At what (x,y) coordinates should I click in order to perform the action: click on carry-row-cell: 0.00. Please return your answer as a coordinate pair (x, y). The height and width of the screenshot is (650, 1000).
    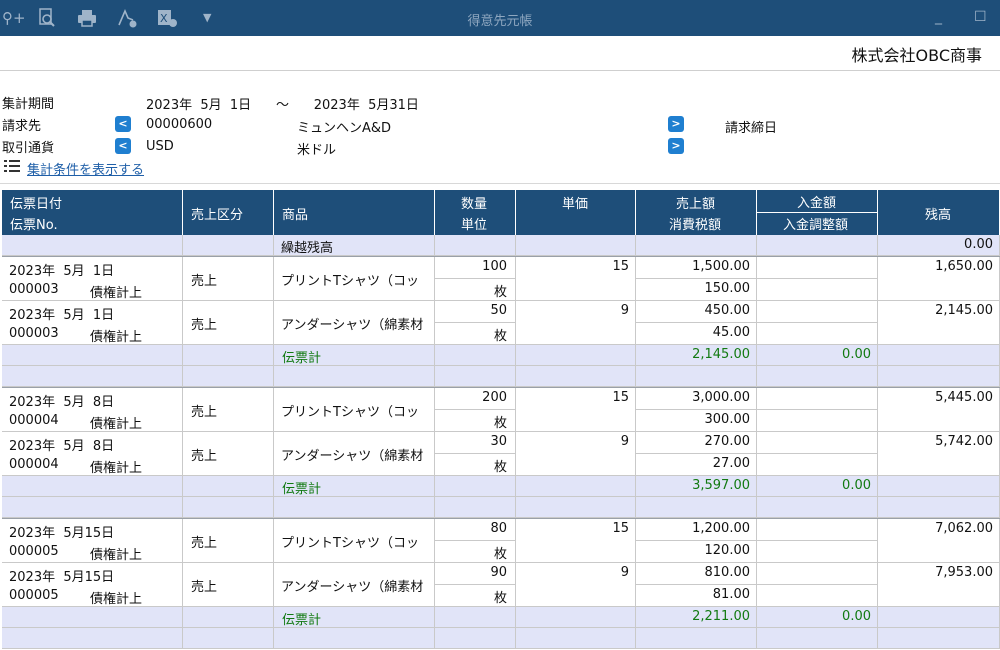
    Looking at the image, I should click on (939, 245).